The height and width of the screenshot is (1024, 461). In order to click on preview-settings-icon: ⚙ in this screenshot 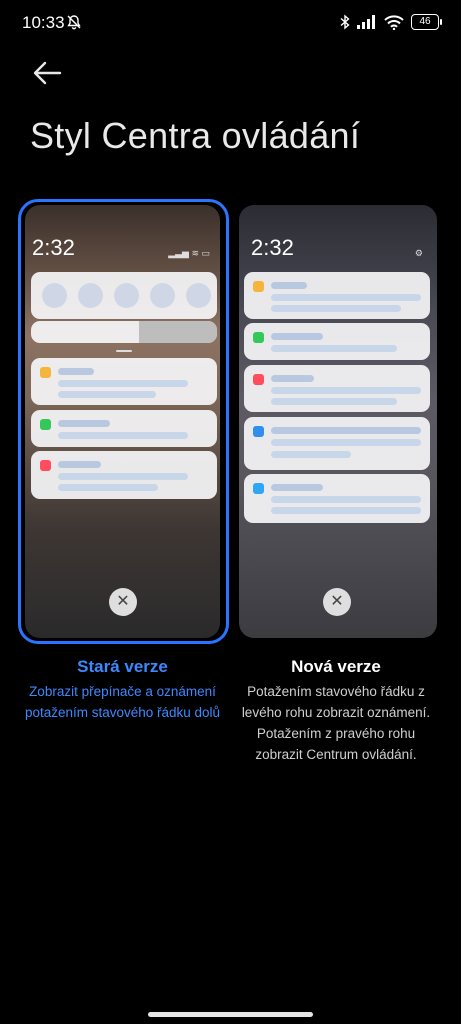, I will do `click(418, 253)`.